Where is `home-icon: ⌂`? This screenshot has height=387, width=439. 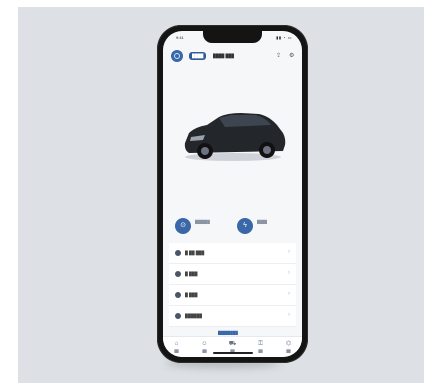 home-icon: ⌂ is located at coordinates (176, 344).